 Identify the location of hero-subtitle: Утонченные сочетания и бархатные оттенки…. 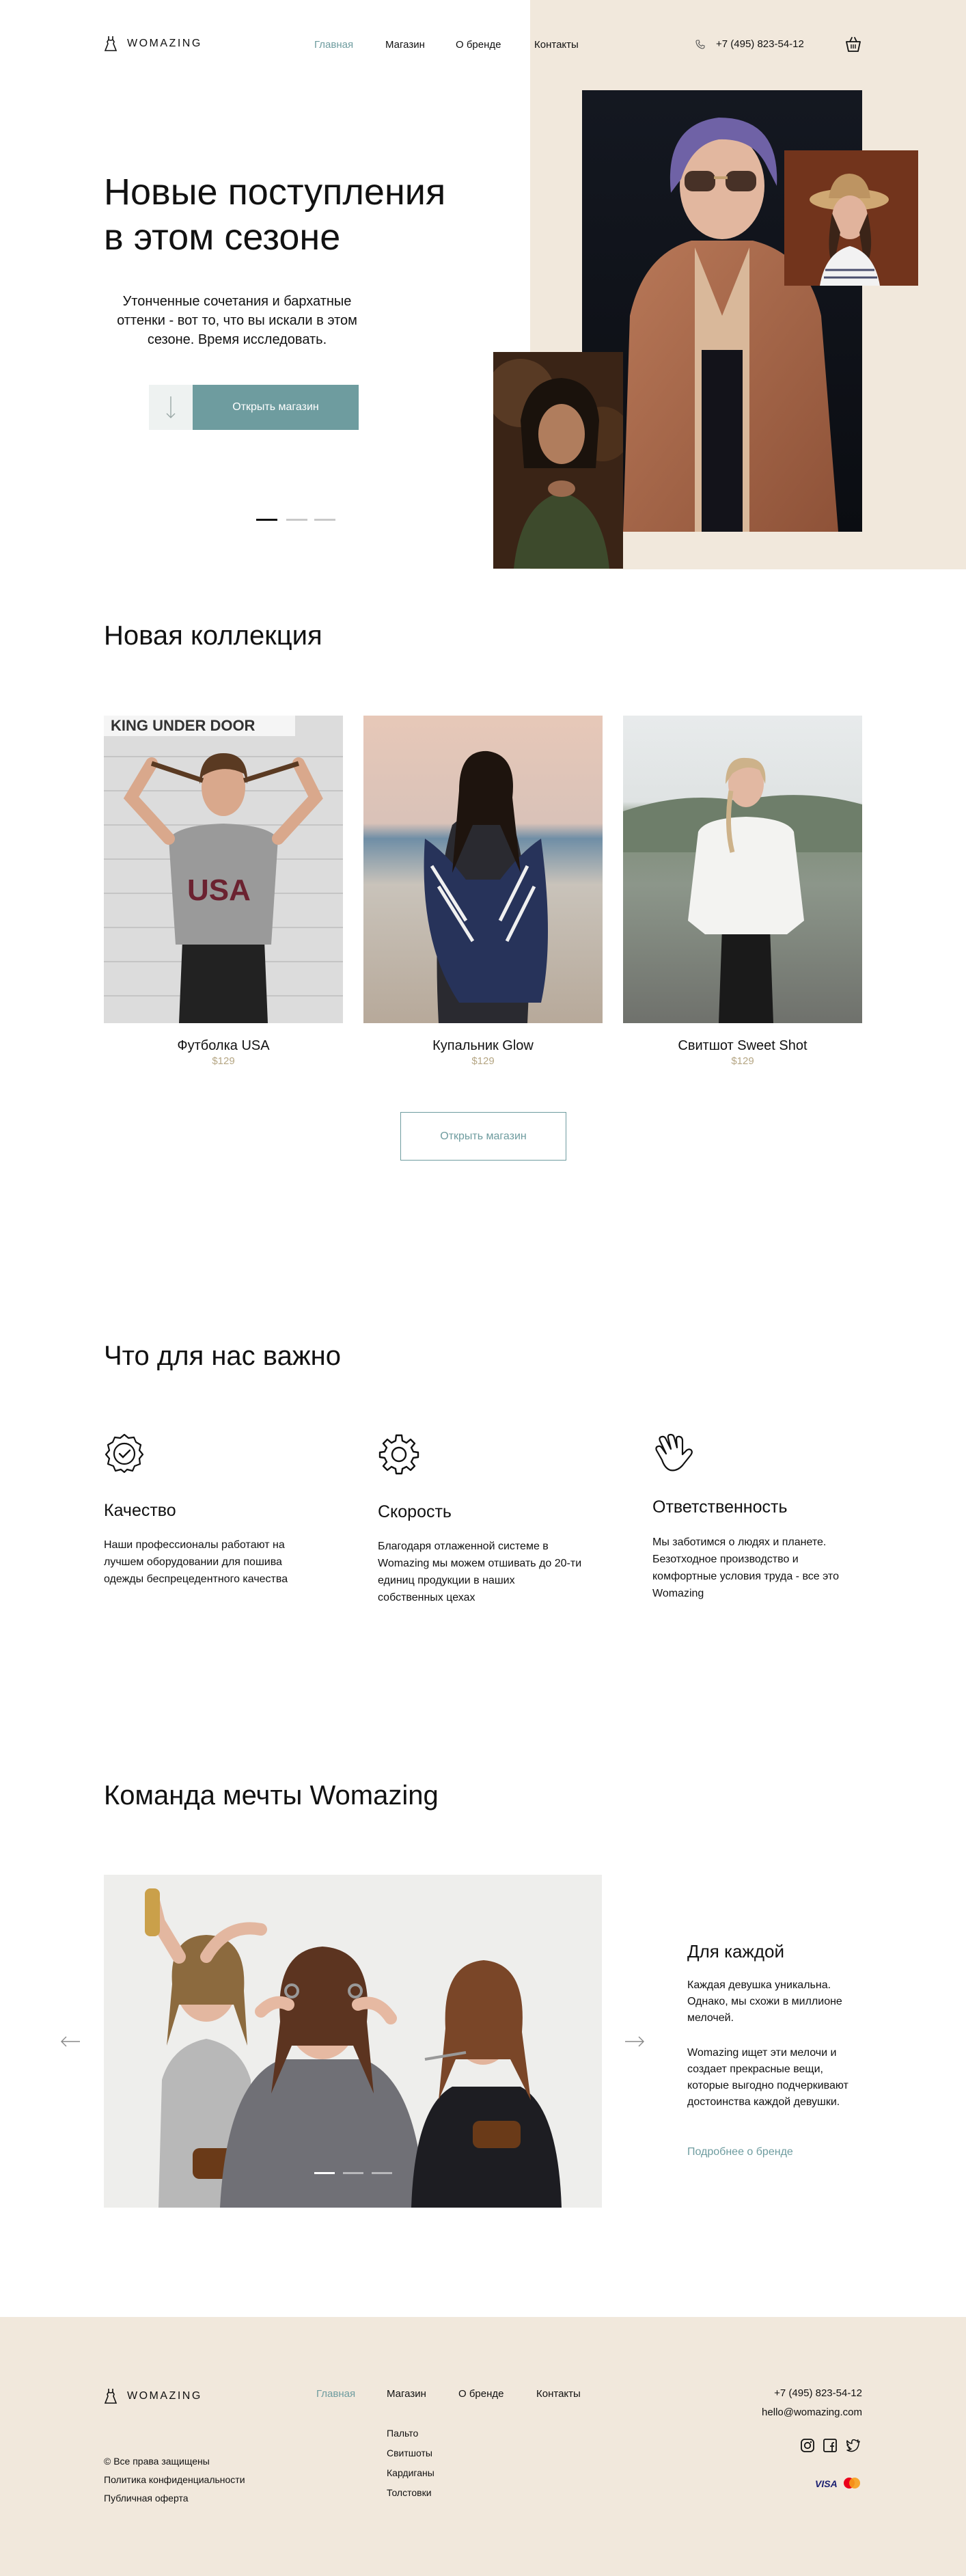
(237, 320).